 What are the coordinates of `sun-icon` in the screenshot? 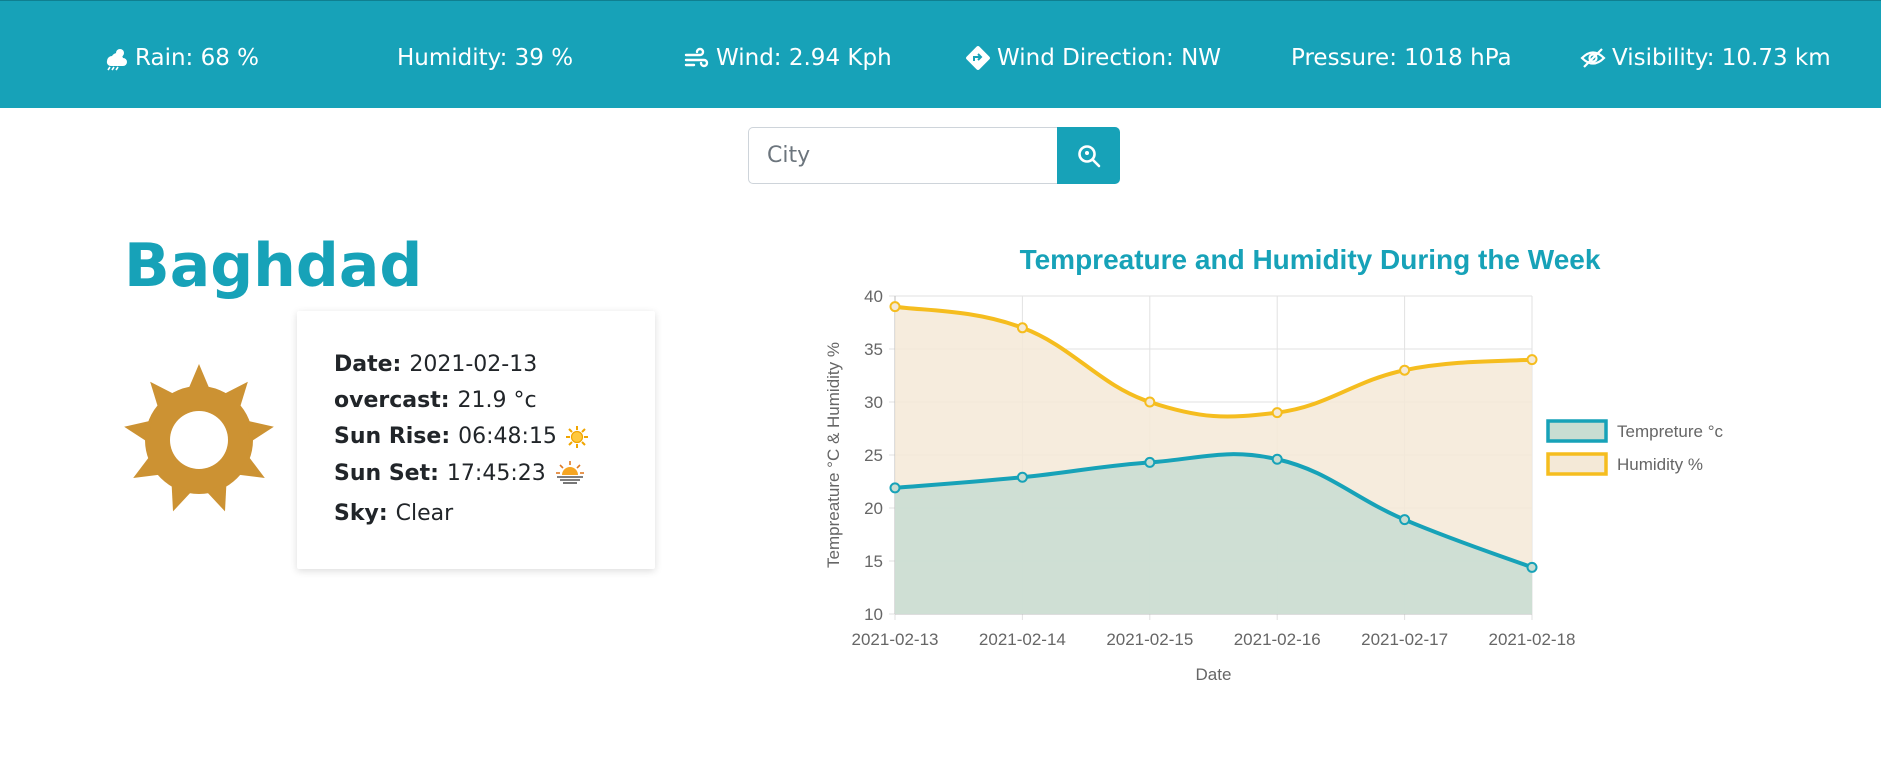 It's located at (199, 442).